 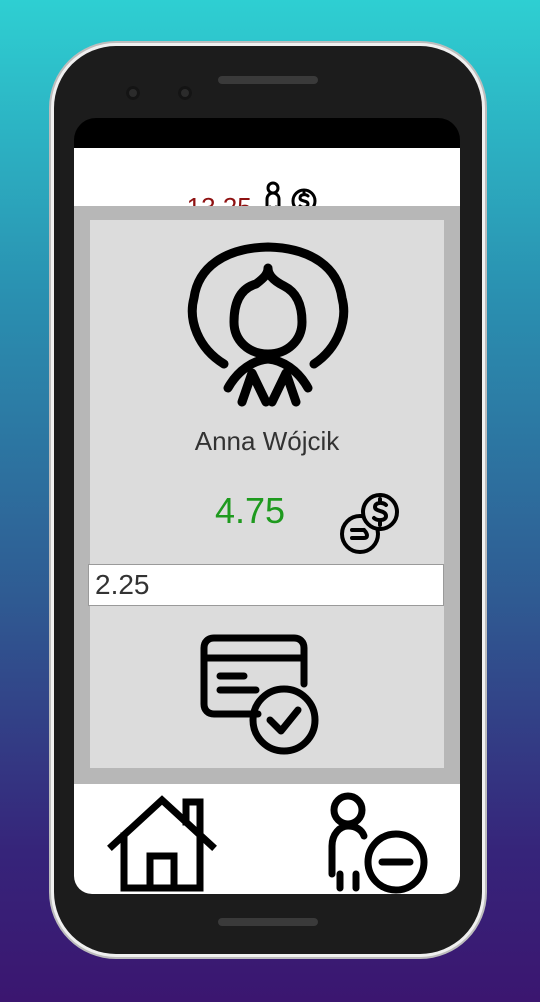 What do you see at coordinates (267, 441) in the screenshot?
I see `person-name: Anna Wójcik` at bounding box center [267, 441].